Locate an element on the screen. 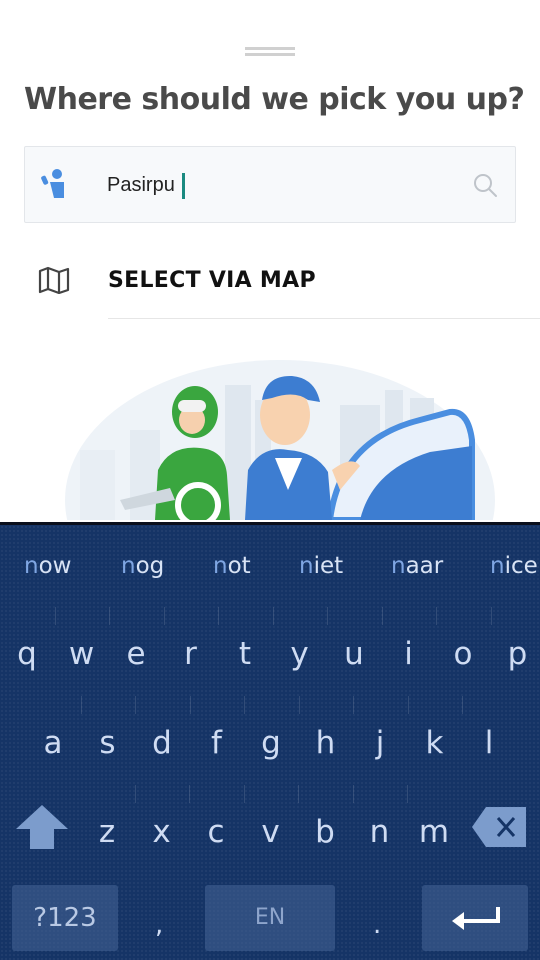 This screenshot has height=960, width=540. map-icon is located at coordinates (54, 280).